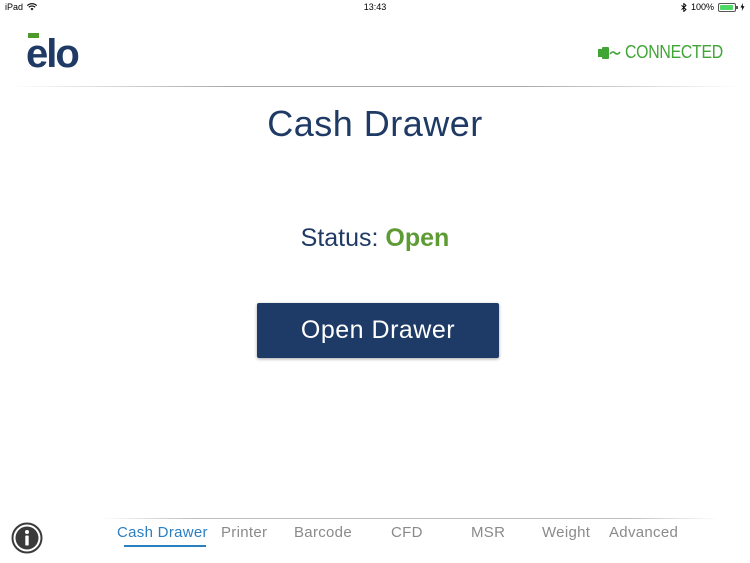 This screenshot has width=750, height=563. What do you see at coordinates (323, 532) in the screenshot?
I see `tab-barcode: Barcode` at bounding box center [323, 532].